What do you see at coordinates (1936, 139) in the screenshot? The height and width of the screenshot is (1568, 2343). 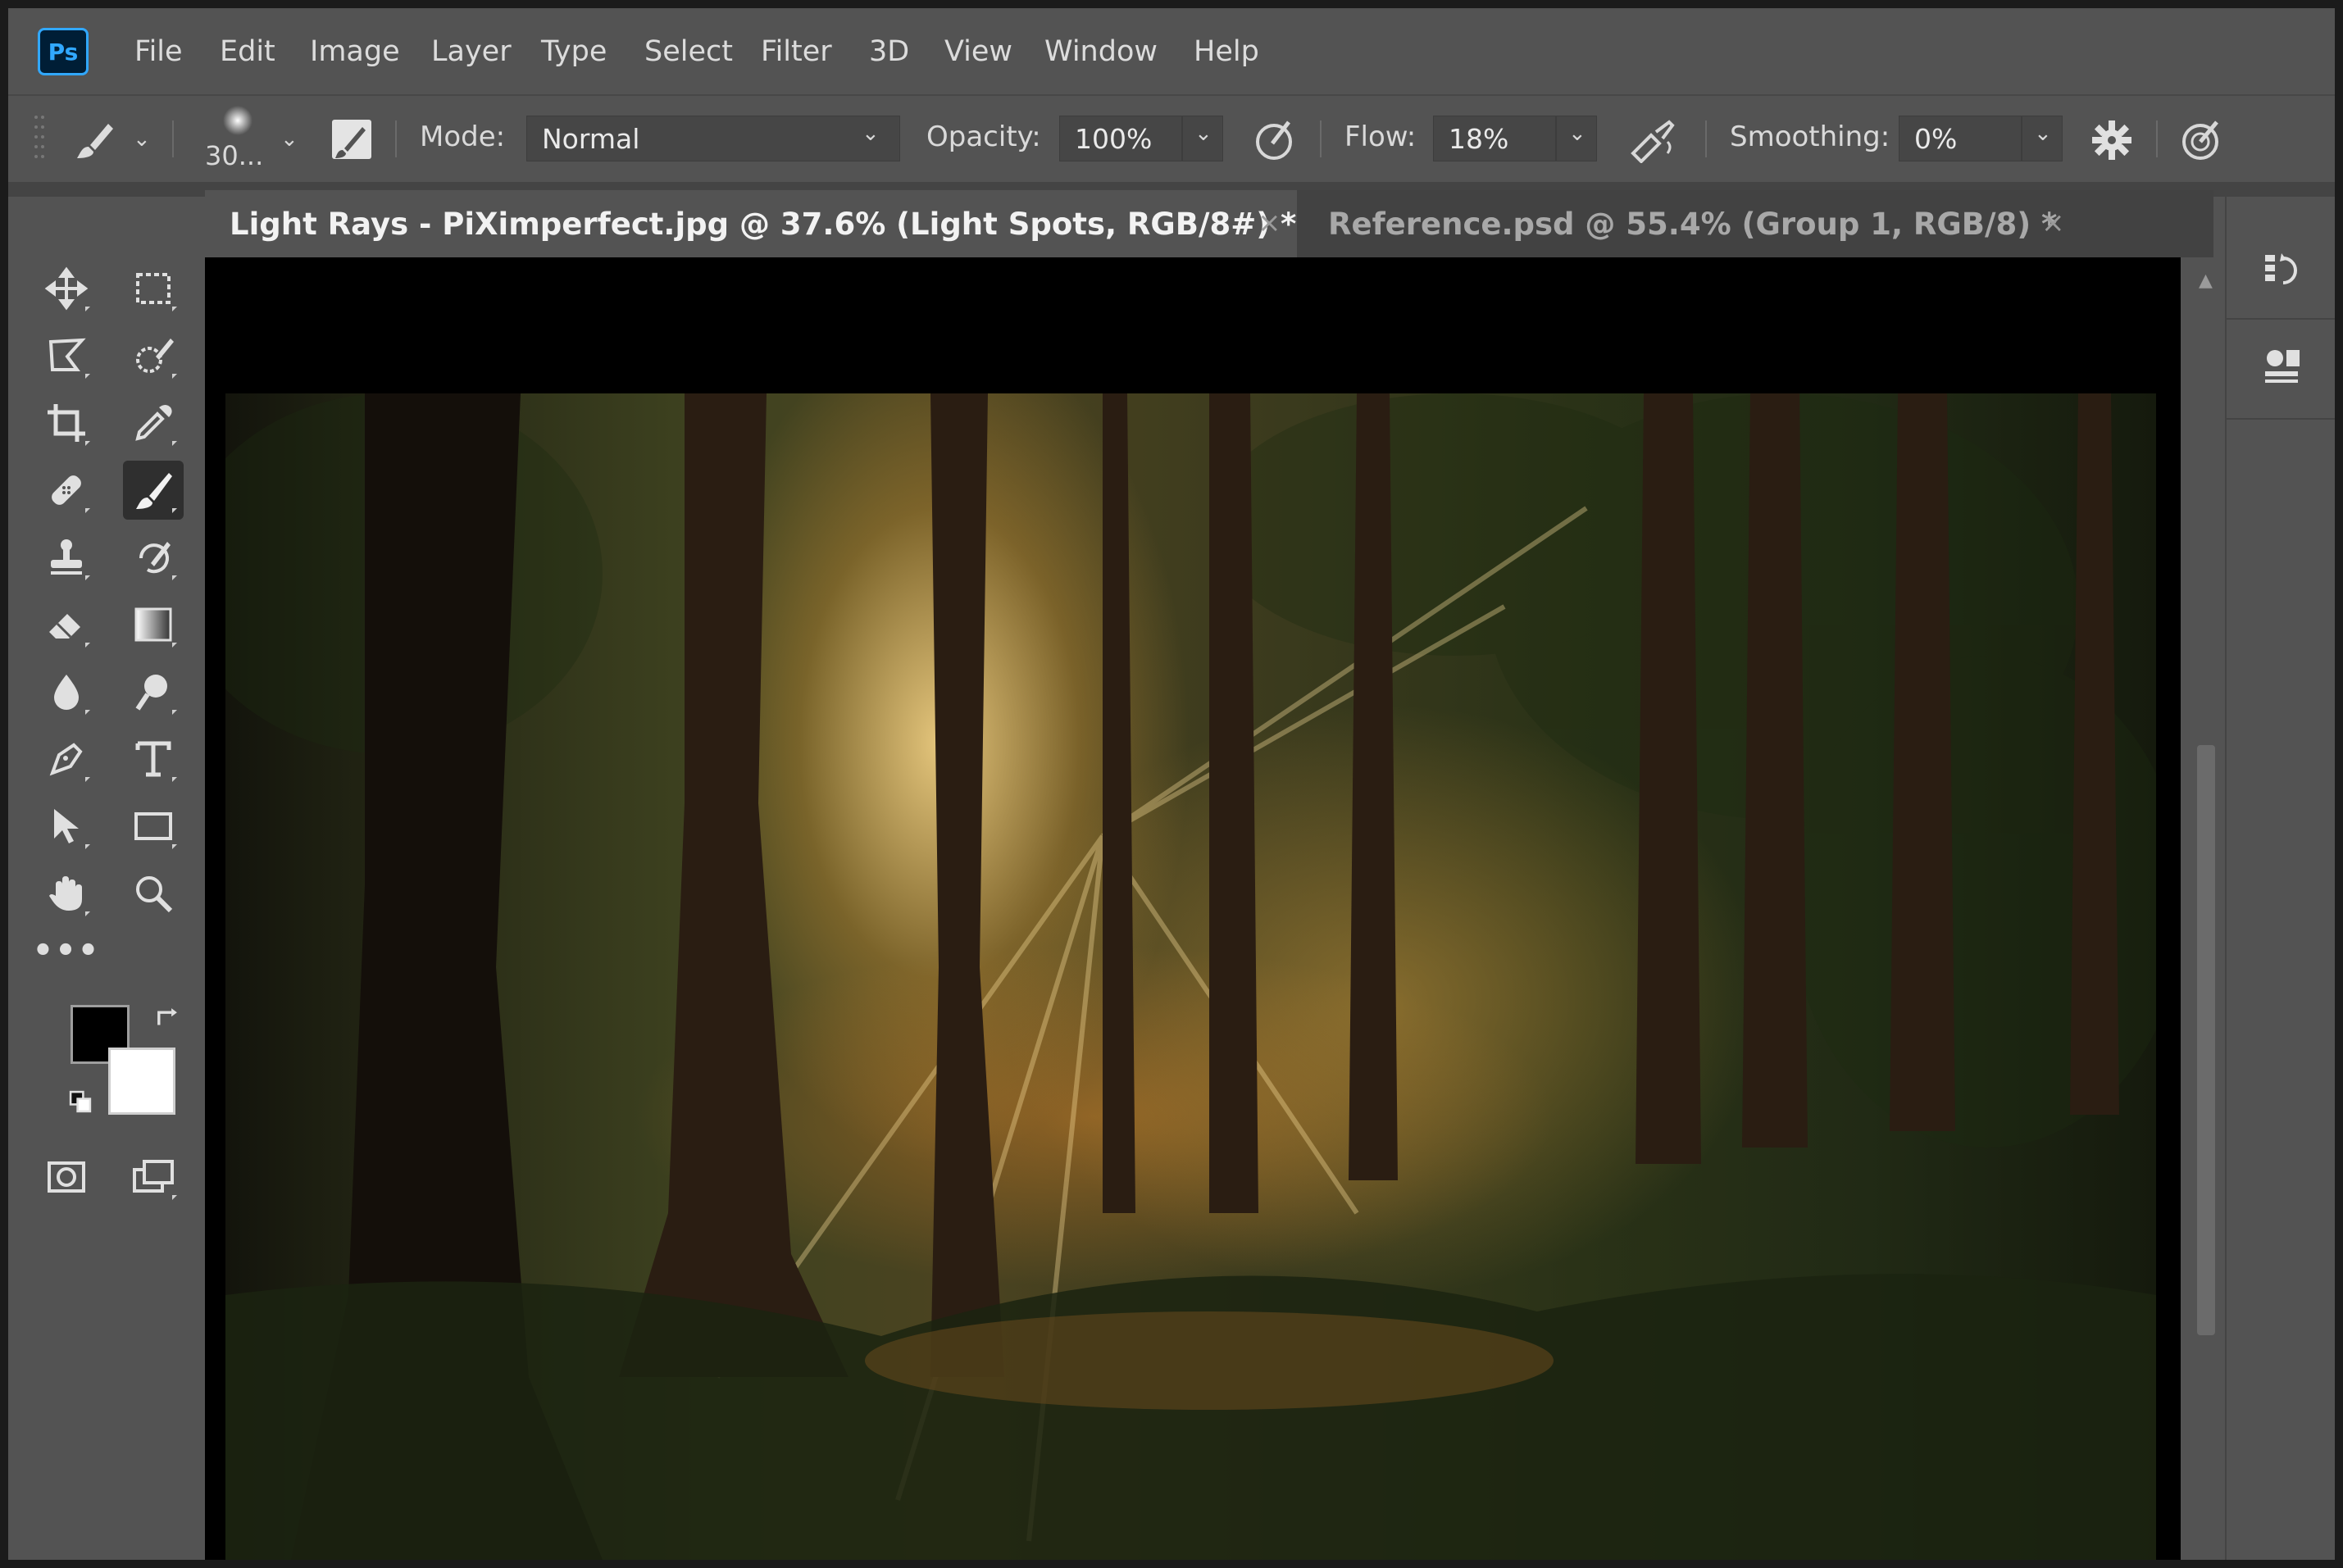 I see `smoothing-value: 0%` at bounding box center [1936, 139].